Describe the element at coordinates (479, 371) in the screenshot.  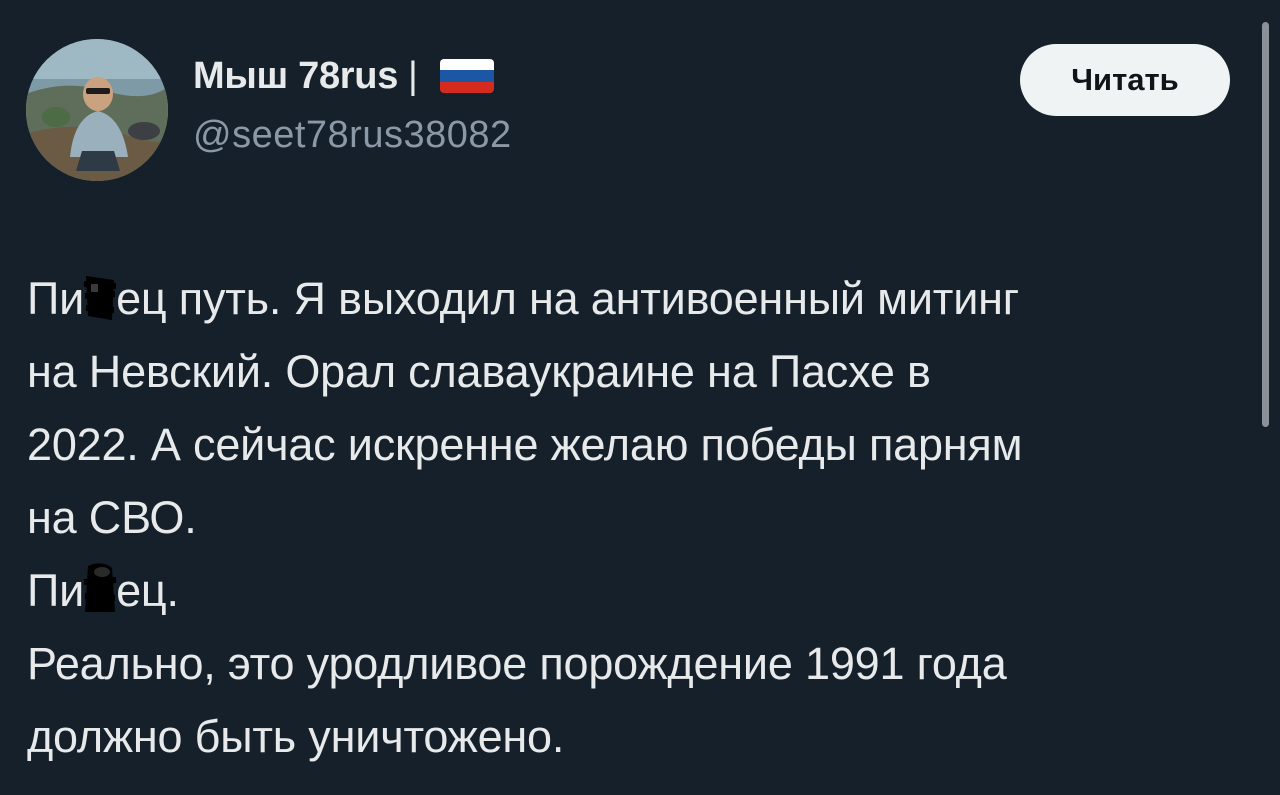
I see `tweet-line-text: на Невский. Орал славаукраине на Пасхе в` at that location.